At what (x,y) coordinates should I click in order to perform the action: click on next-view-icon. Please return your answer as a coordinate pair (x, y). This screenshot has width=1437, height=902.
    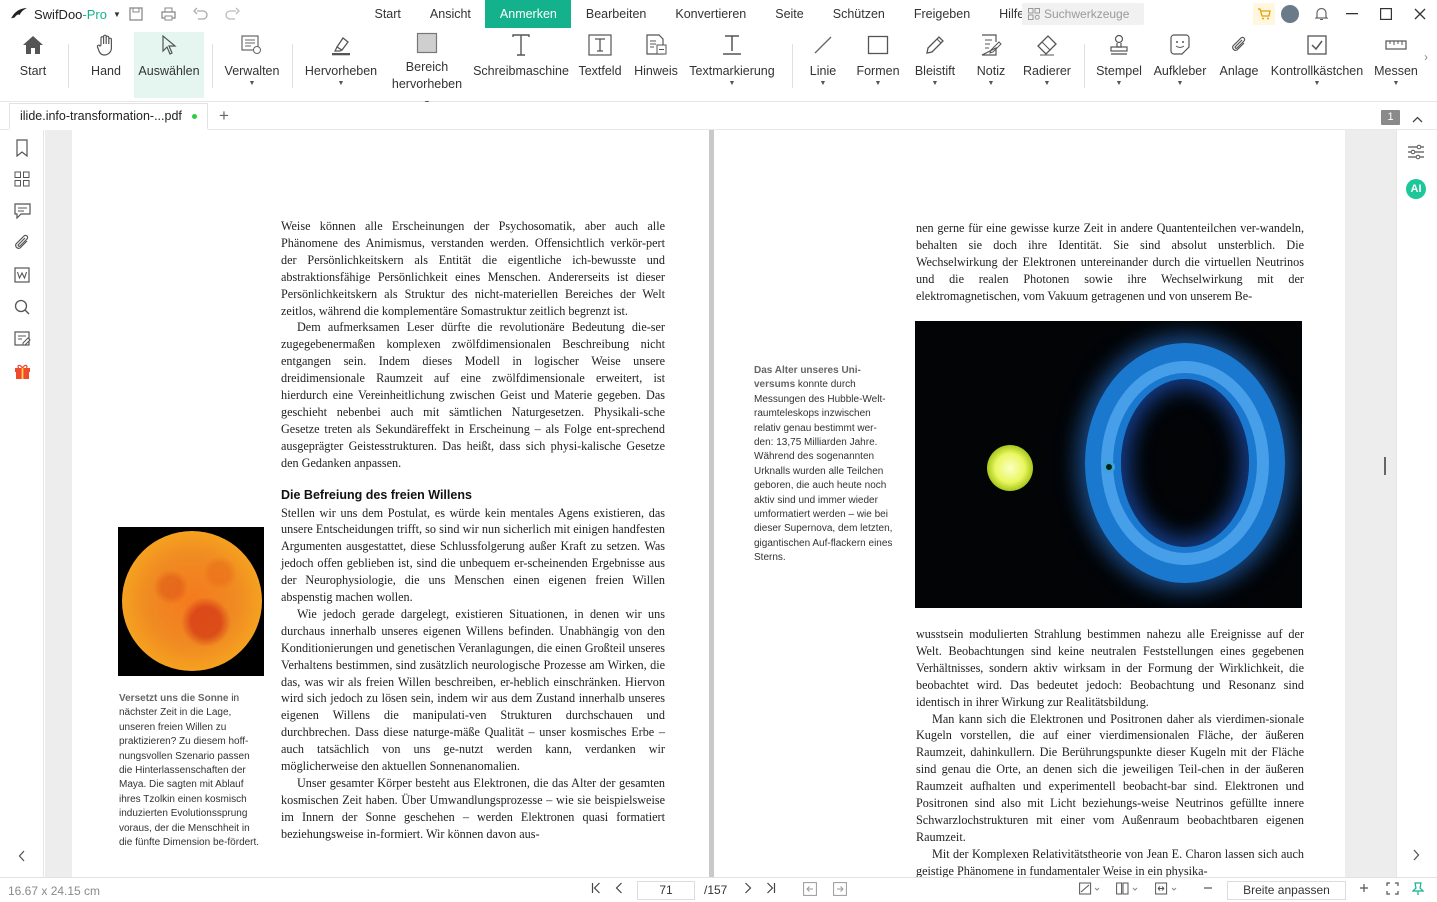
    Looking at the image, I should click on (840, 891).